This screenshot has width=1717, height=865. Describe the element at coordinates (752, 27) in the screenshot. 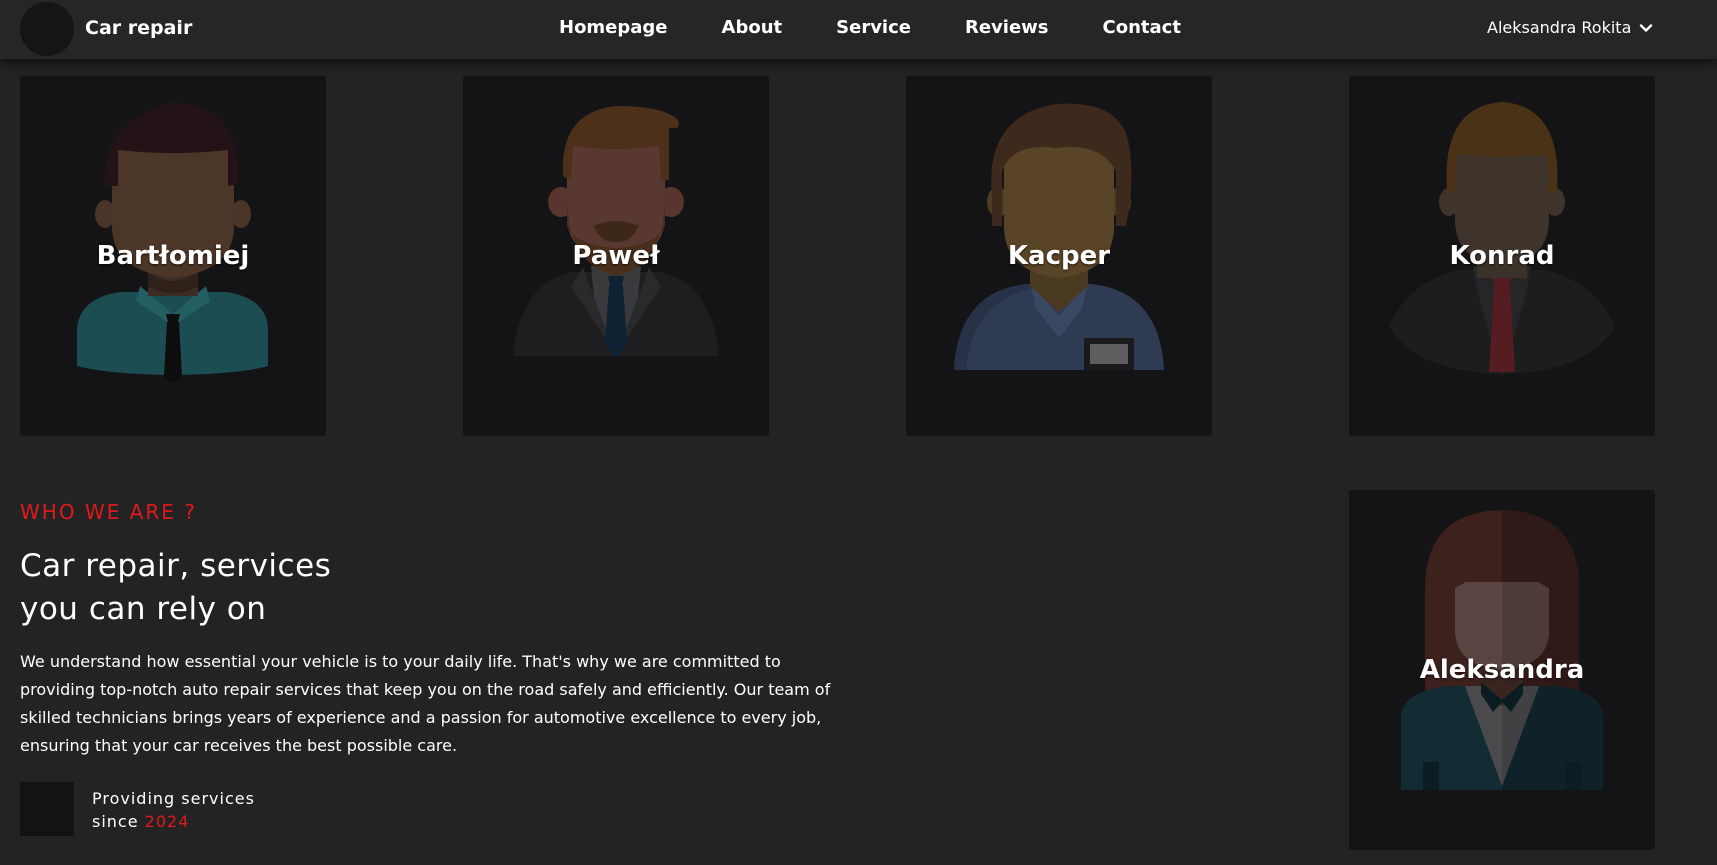

I see `nav-link-about: About` at that location.